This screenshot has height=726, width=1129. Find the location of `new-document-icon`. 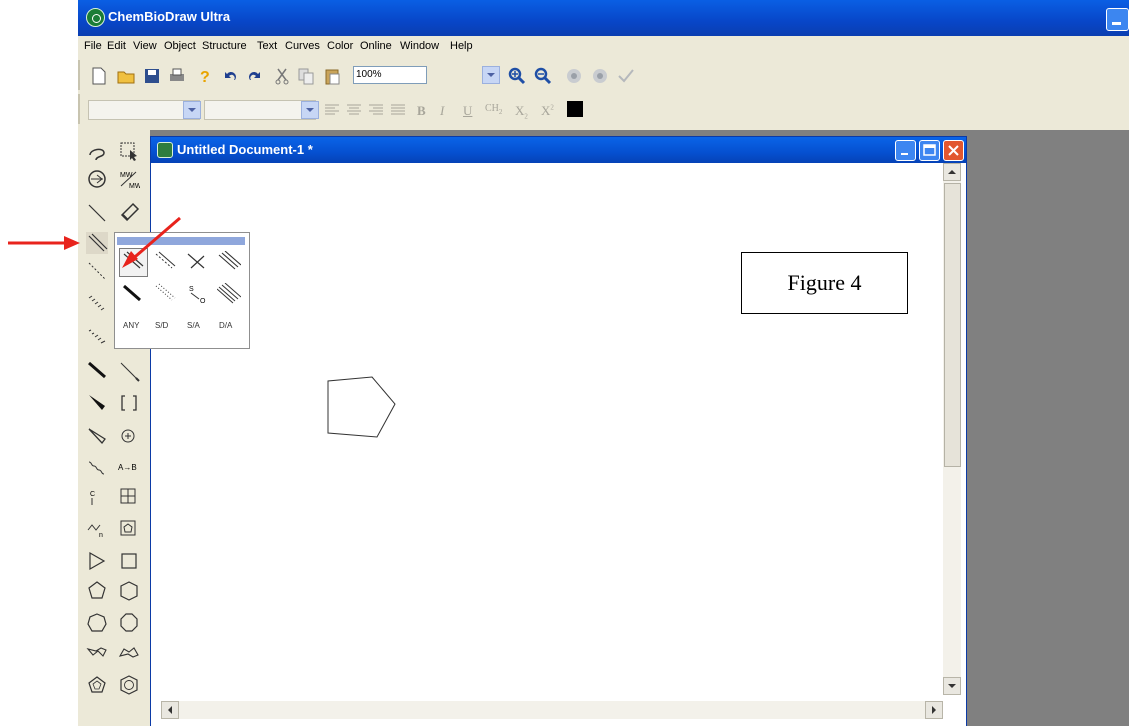

new-document-icon is located at coordinates (99, 76).